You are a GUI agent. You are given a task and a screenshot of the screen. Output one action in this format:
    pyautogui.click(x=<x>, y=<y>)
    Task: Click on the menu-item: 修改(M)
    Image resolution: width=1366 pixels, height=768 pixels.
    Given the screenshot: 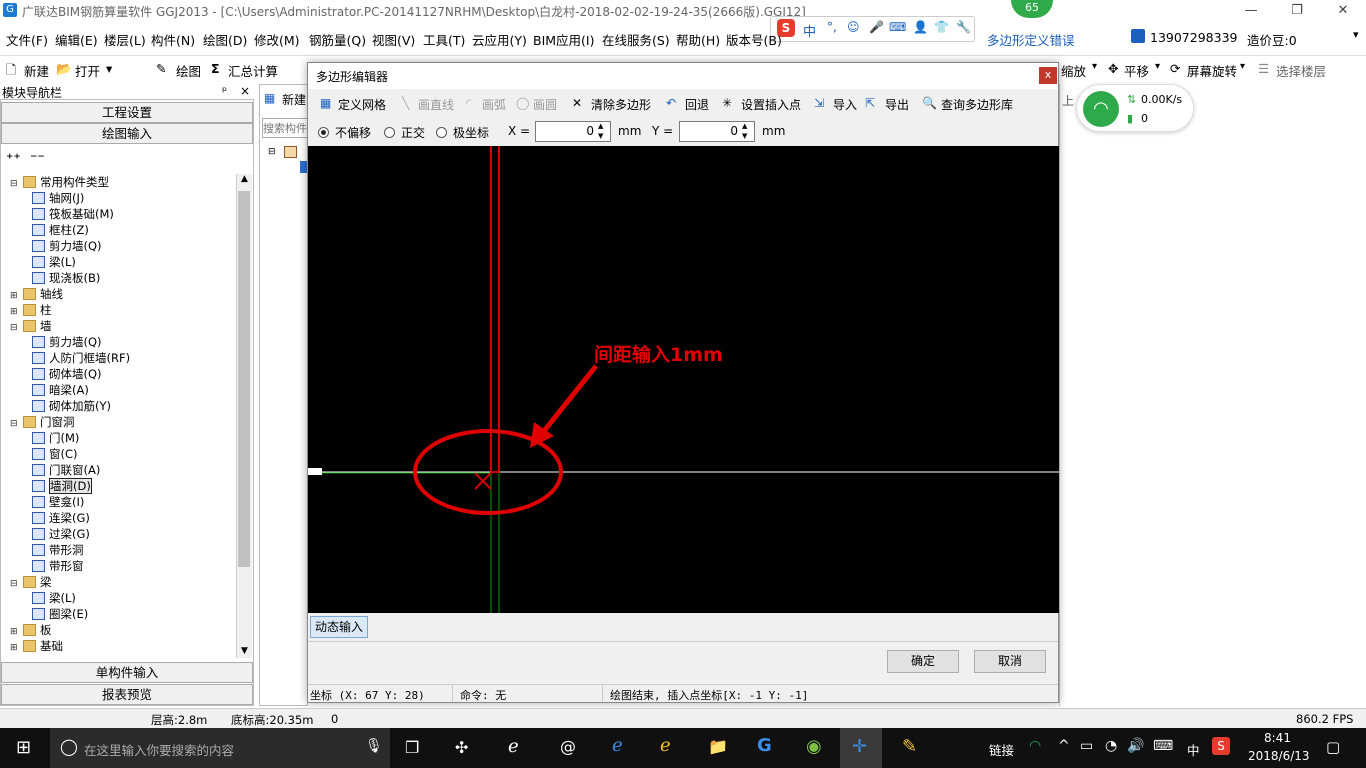 What is the action you would take?
    pyautogui.click(x=277, y=39)
    